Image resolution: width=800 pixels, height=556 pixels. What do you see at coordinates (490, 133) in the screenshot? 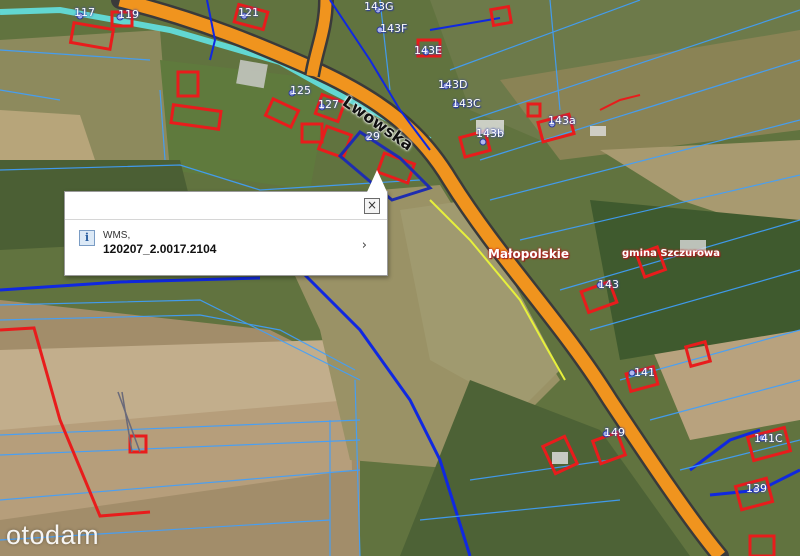
I see `parcel-label: 143b` at bounding box center [490, 133].